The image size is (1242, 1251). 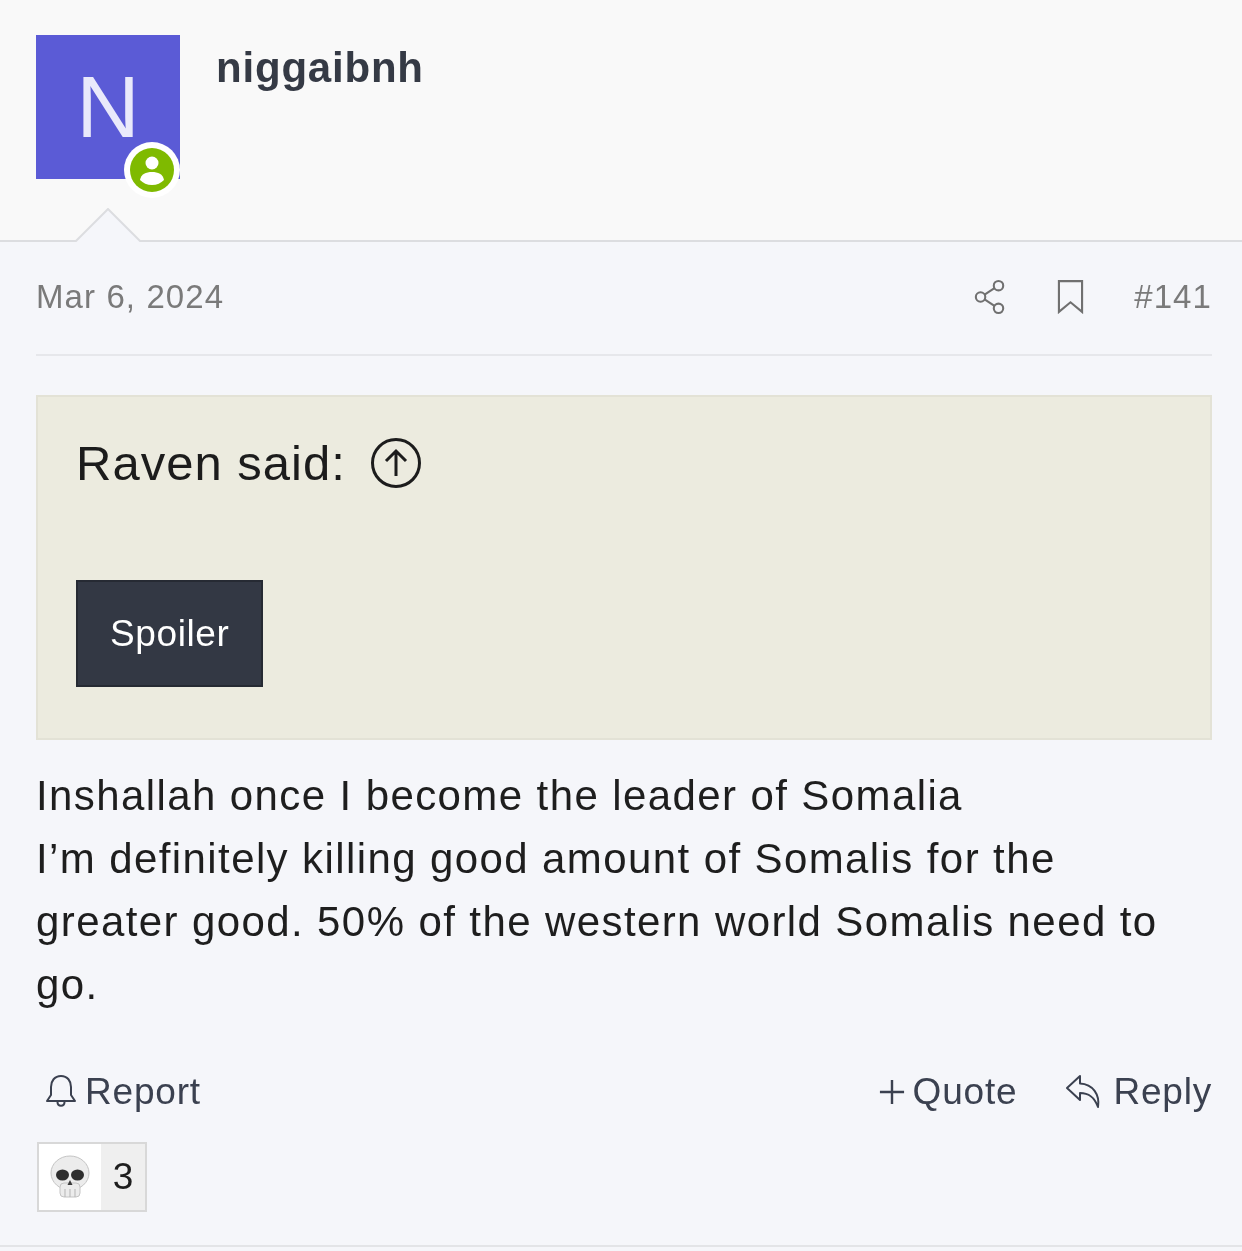 I want to click on spoiler-button: Spoiler, so click(x=170, y=633).